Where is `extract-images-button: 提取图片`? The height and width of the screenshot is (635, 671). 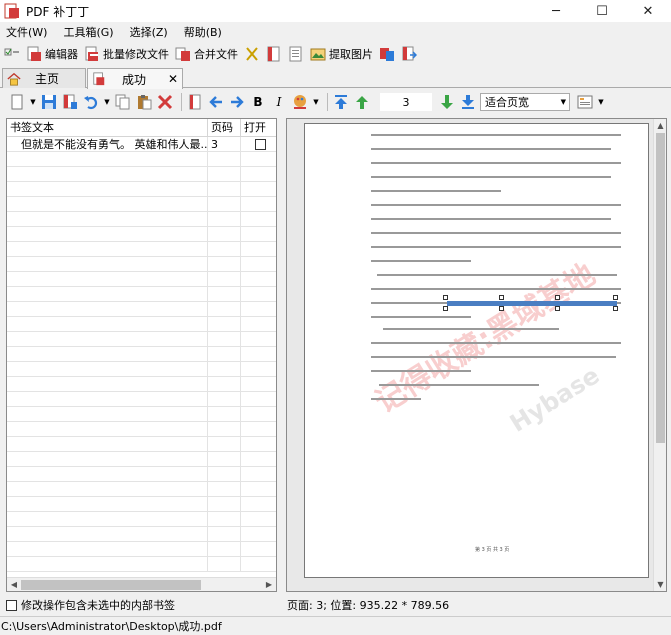
extract-images-button: 提取图片 is located at coordinates (341, 54).